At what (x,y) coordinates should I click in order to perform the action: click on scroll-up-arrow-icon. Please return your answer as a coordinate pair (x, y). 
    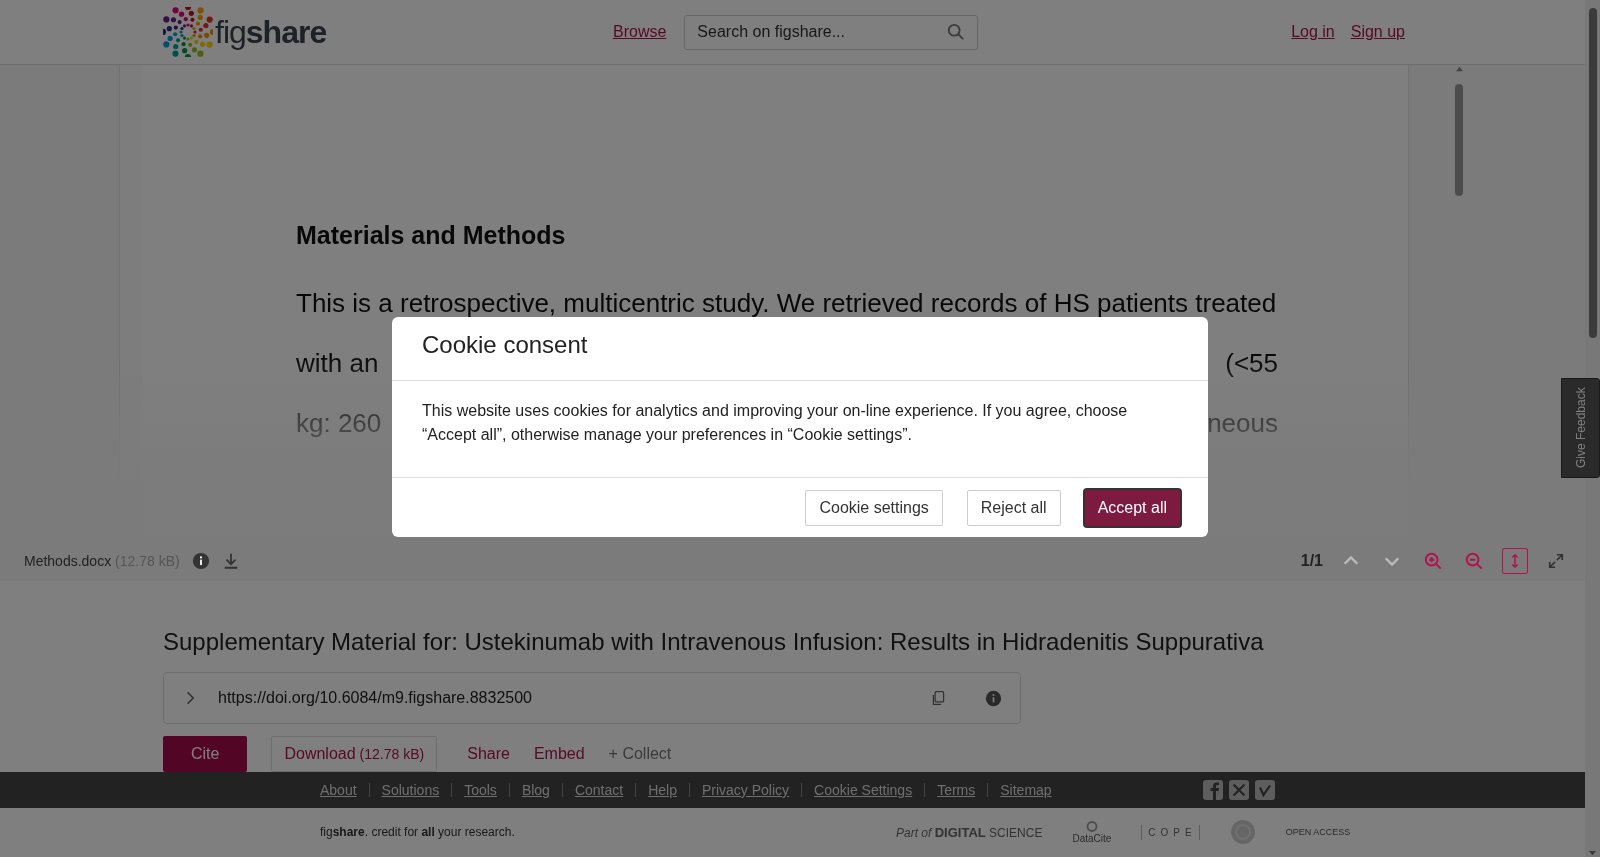
    Looking at the image, I should click on (1459, 68).